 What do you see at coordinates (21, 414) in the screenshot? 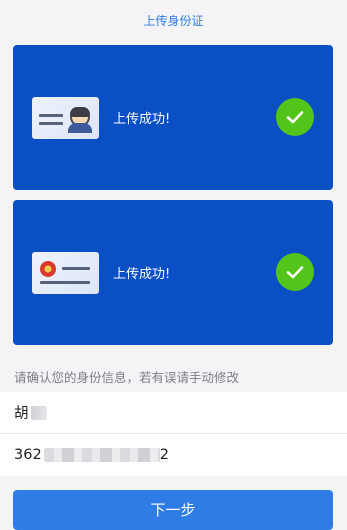
I see `name-value: 胡` at bounding box center [21, 414].